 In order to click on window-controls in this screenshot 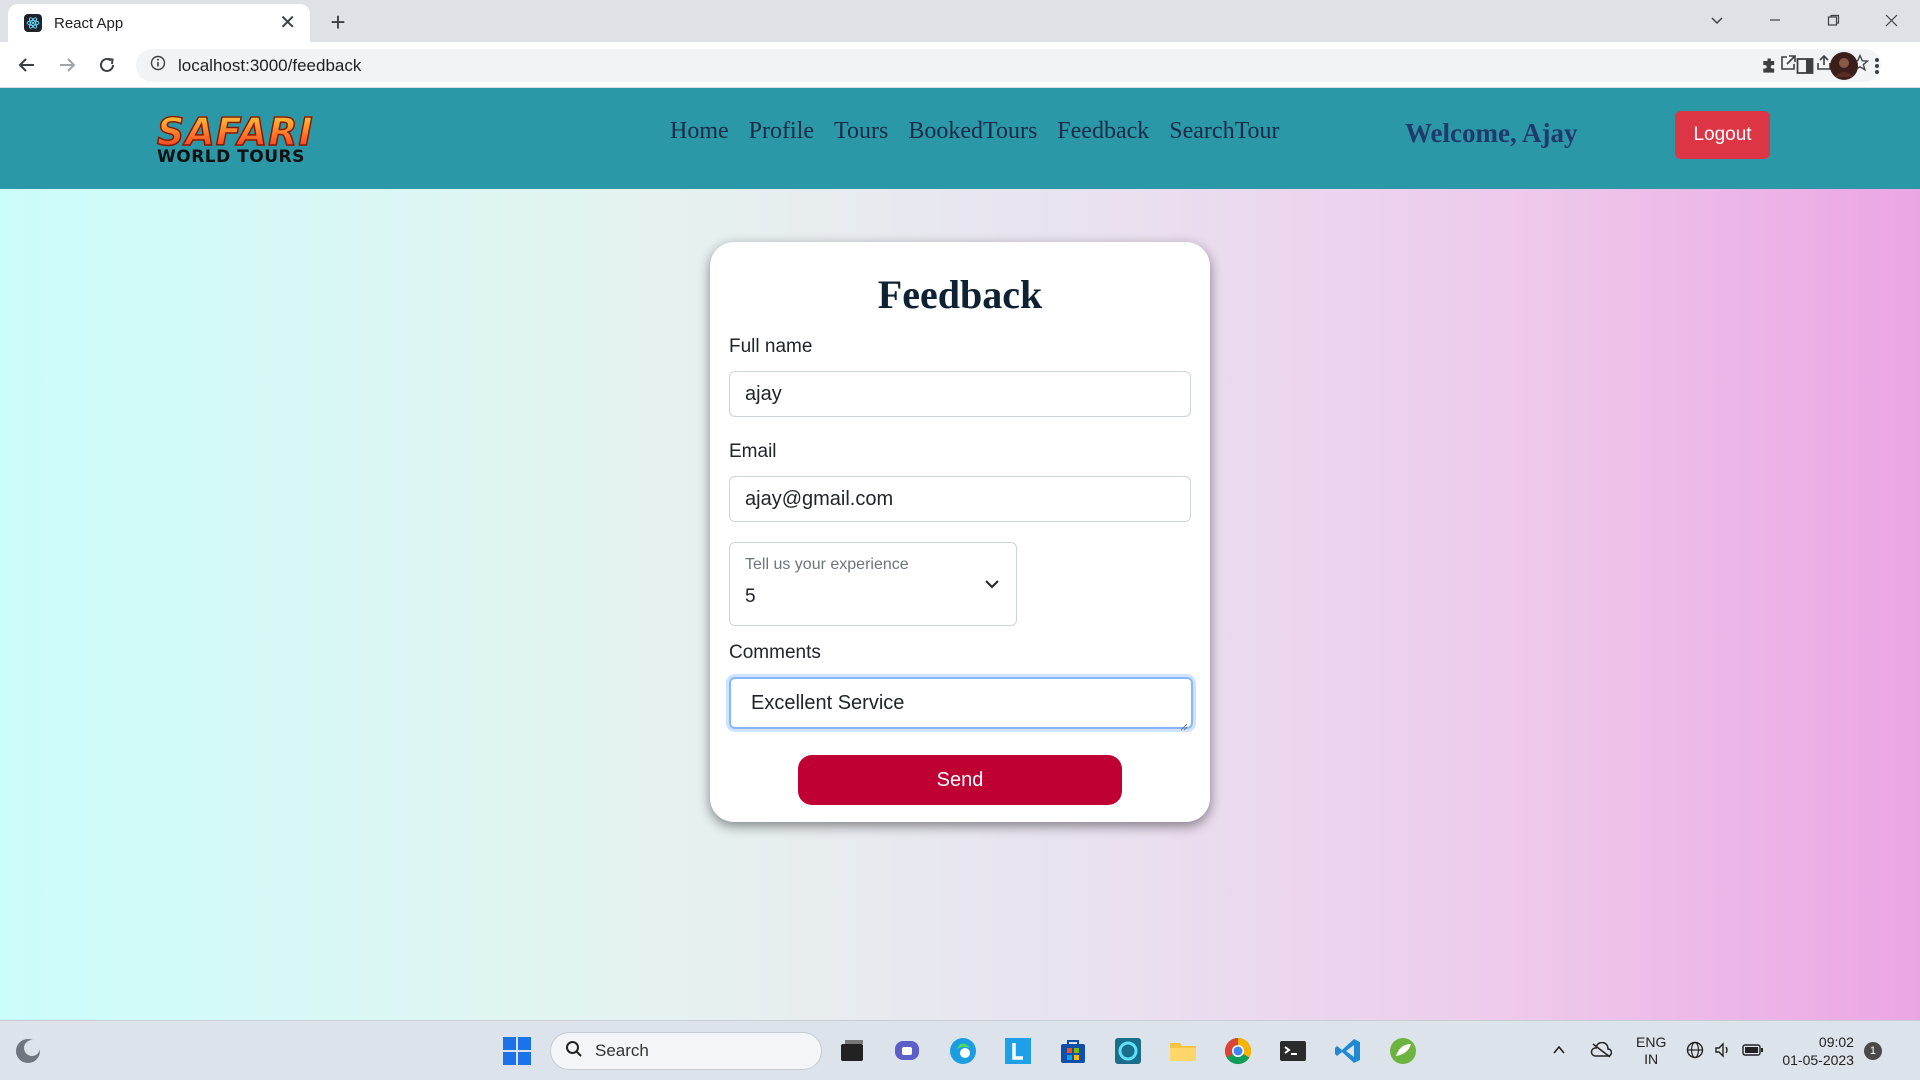, I will do `click(1804, 21)`.